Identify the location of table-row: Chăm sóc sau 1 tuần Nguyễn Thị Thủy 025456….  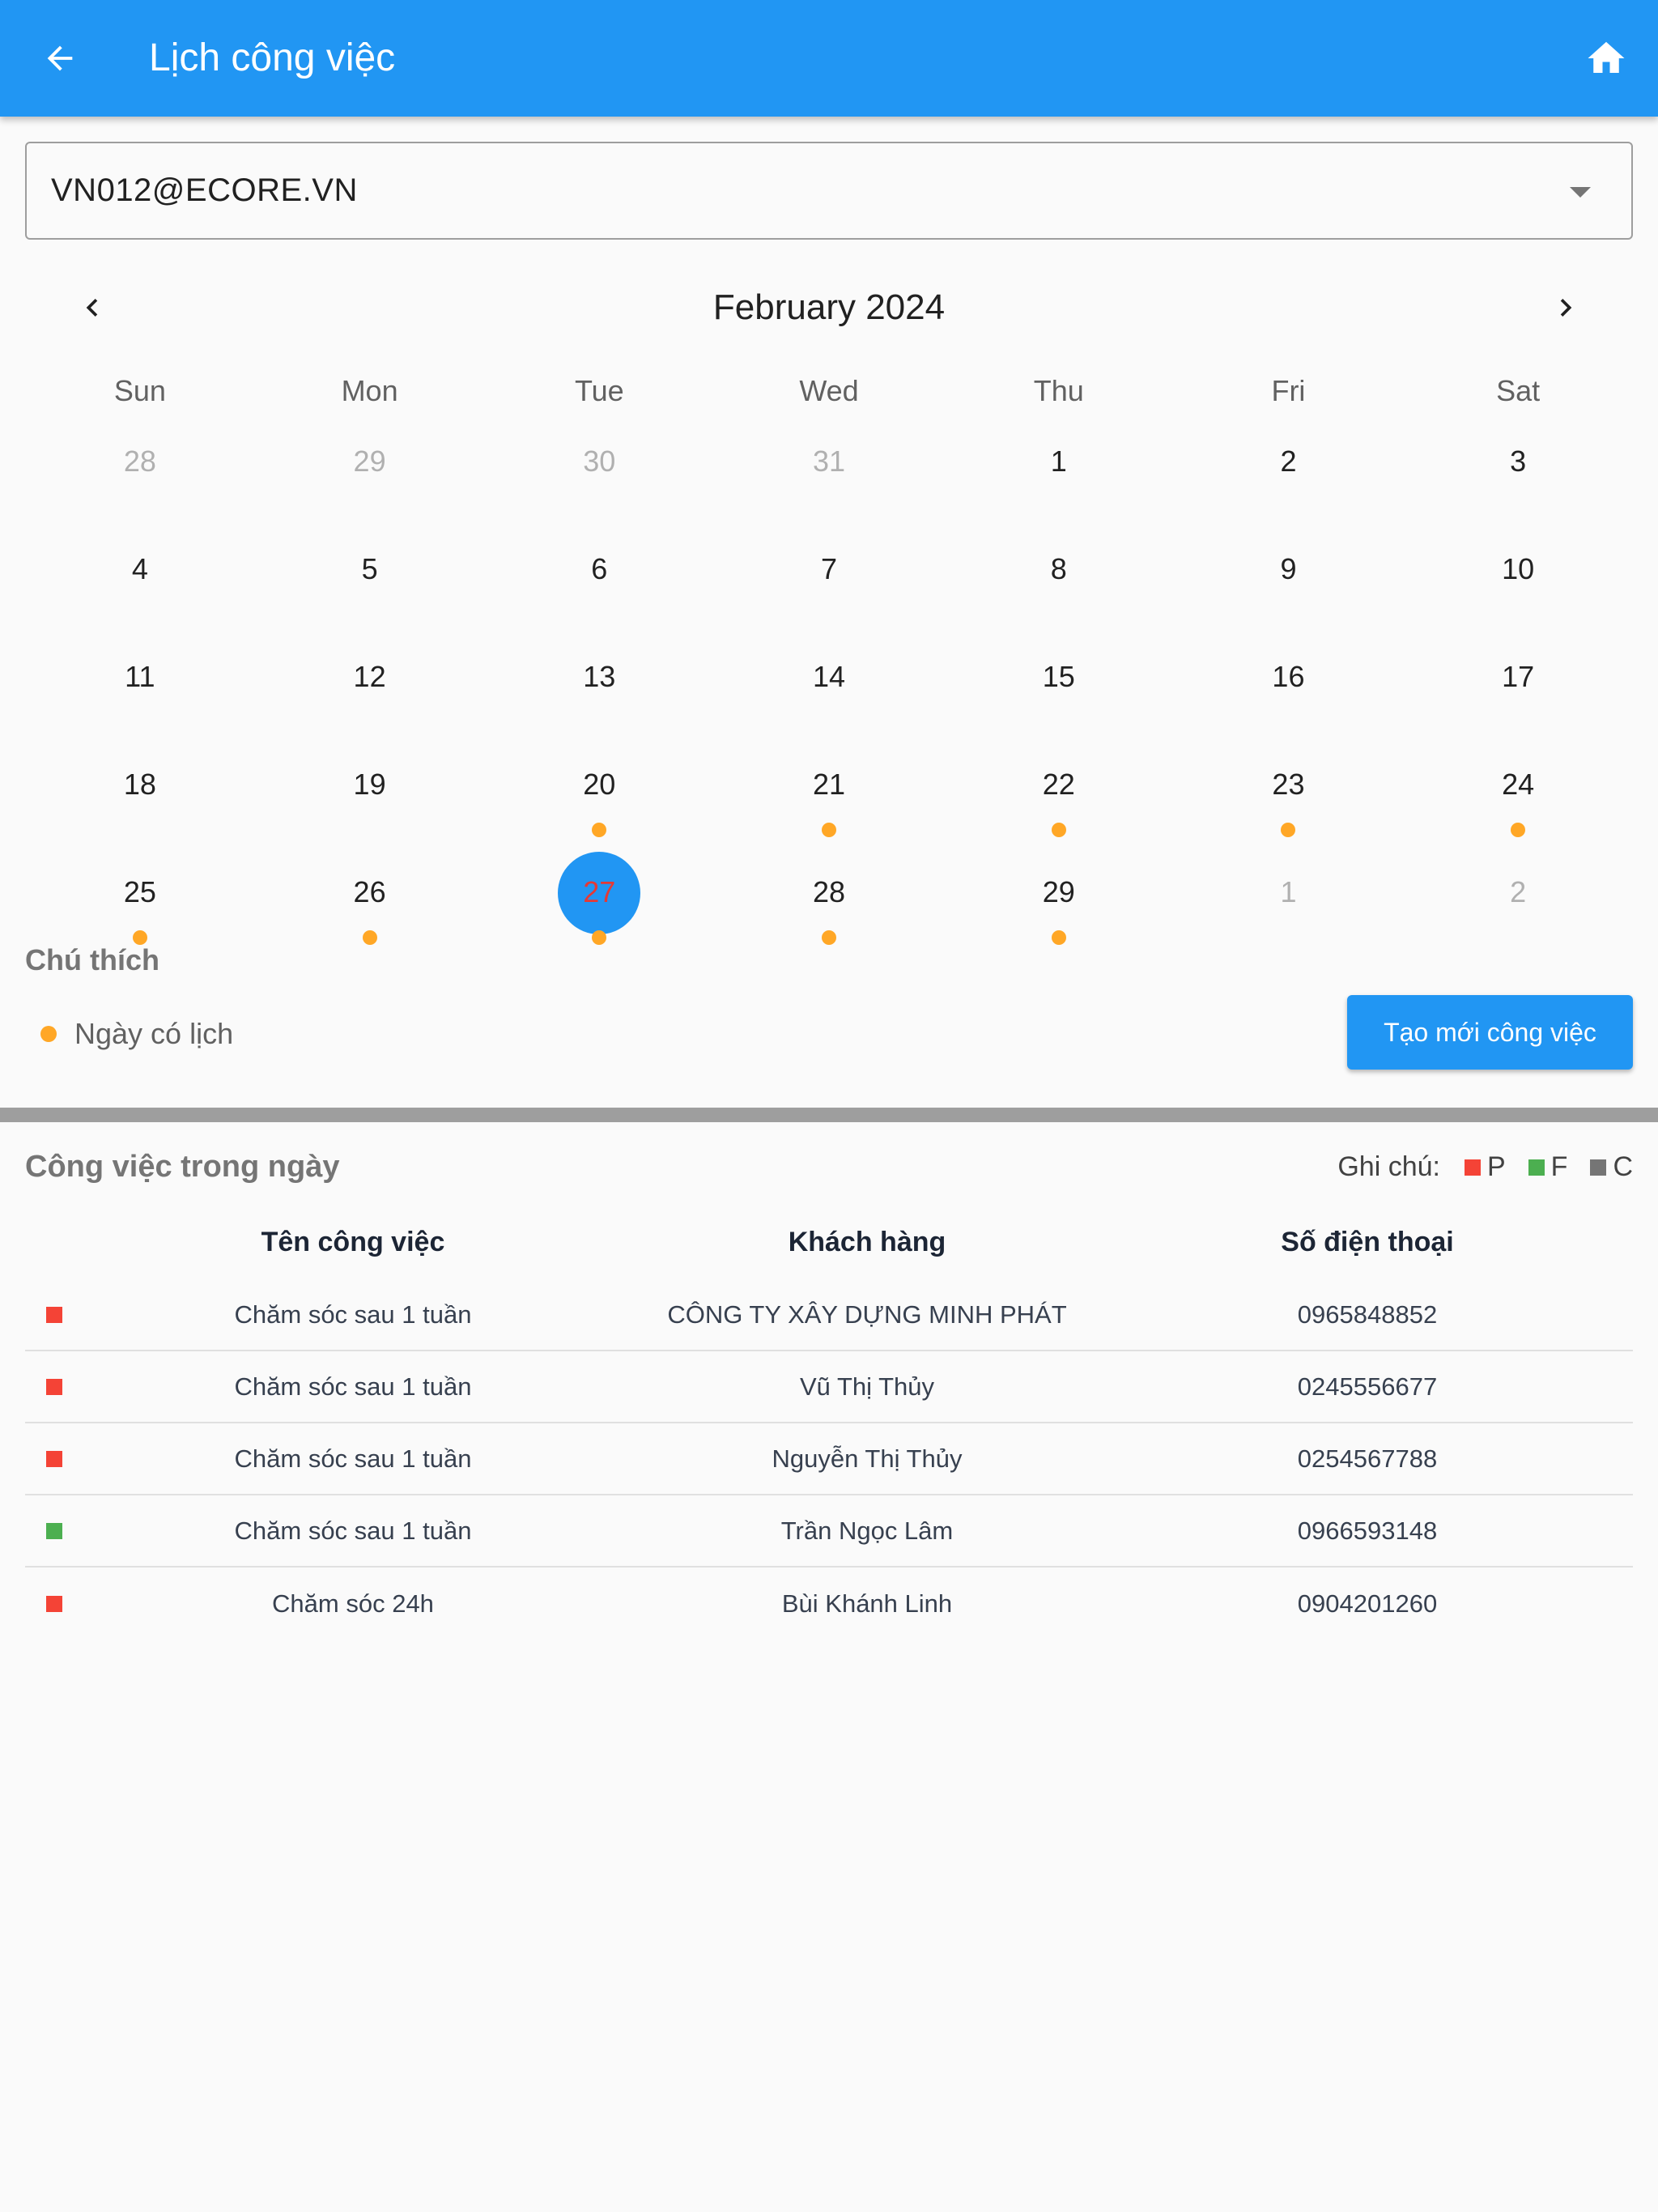
(829, 1459).